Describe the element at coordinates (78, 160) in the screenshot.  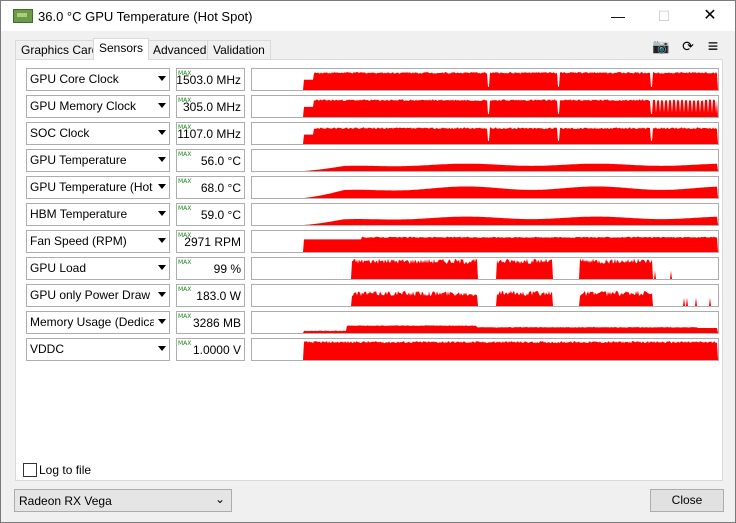
I see `sensor-name: GPU Temperature` at that location.